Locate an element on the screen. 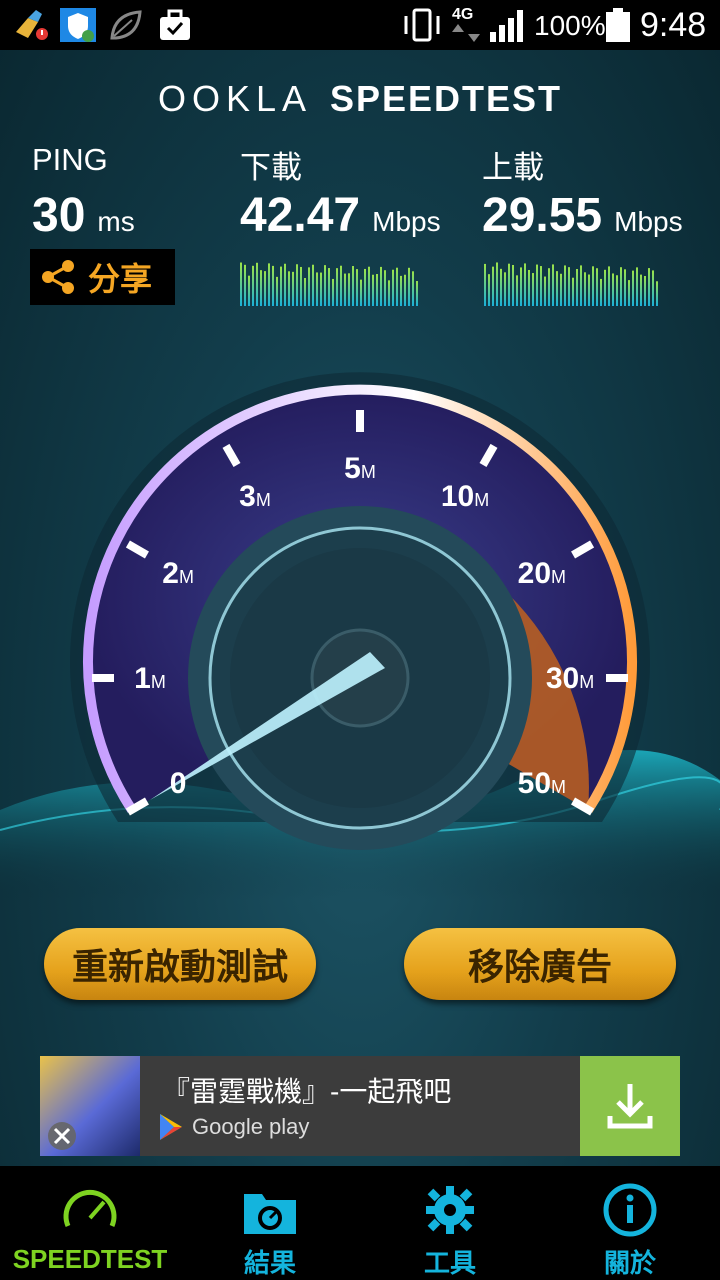  upload-graph is located at coordinates (571, 284).